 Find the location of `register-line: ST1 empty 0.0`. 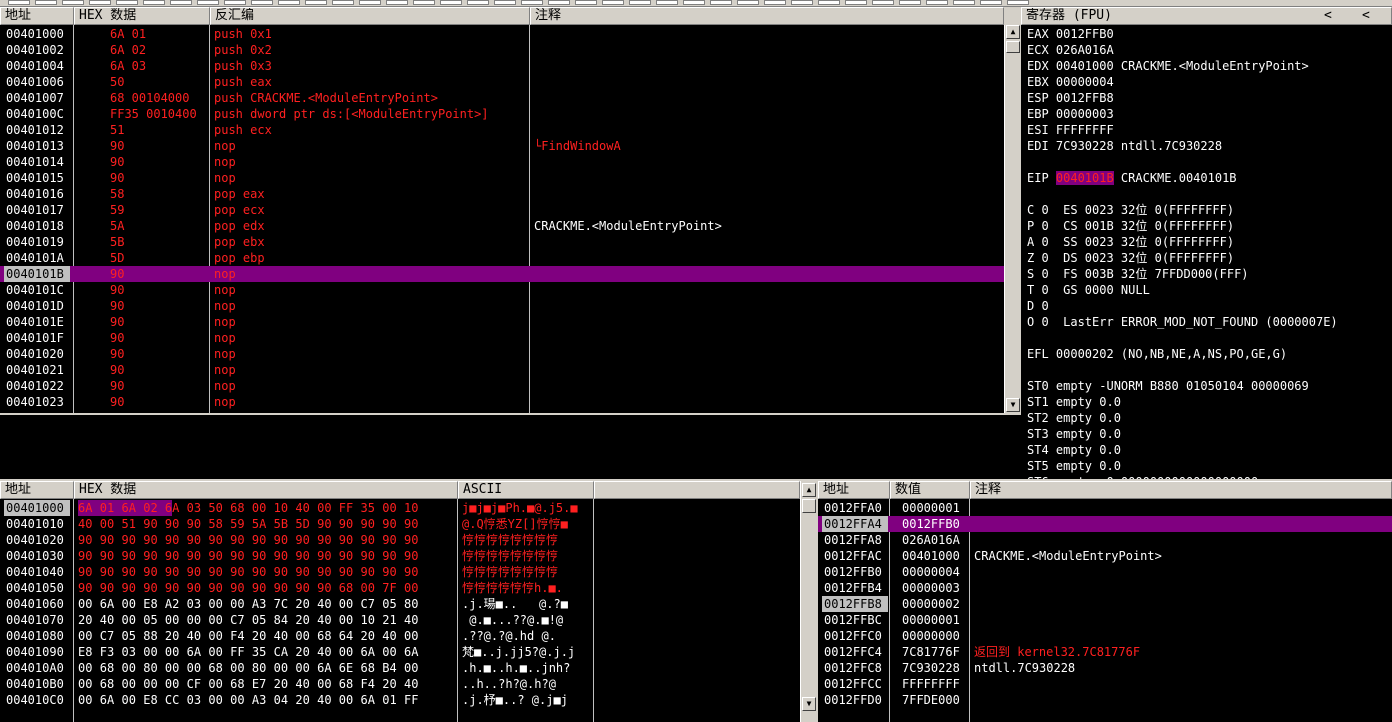

register-line: ST1 empty 0.0 is located at coordinates (1074, 402).